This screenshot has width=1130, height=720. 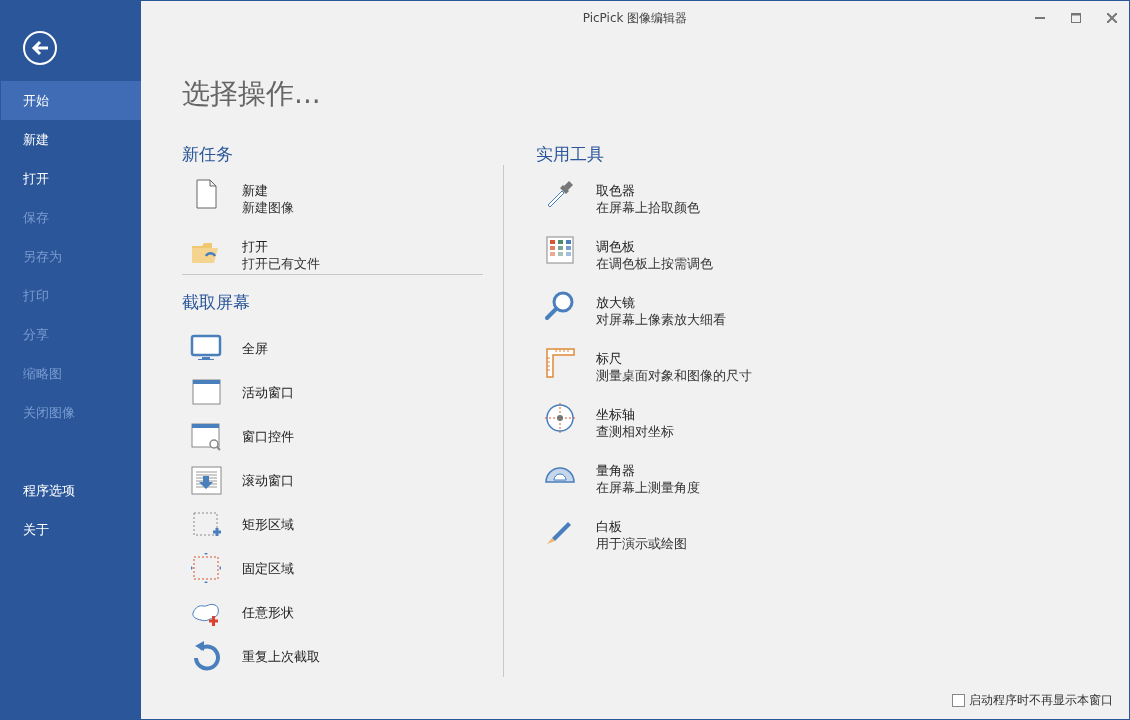 I want to click on back-arrow-icon, so click(x=40, y=48).